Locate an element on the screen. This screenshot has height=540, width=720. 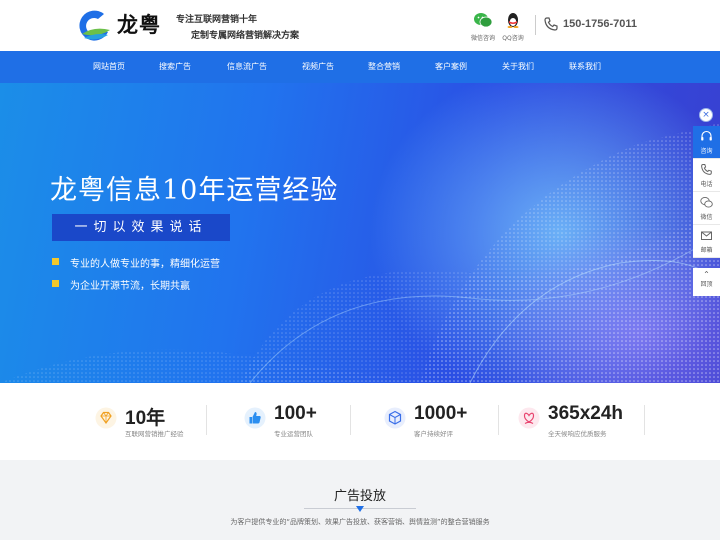
section-description: 为客户提供专业的“品牌策划、效果广告投放、获客营销、舆情监测”的整合营销服务 is located at coordinates (360, 522).